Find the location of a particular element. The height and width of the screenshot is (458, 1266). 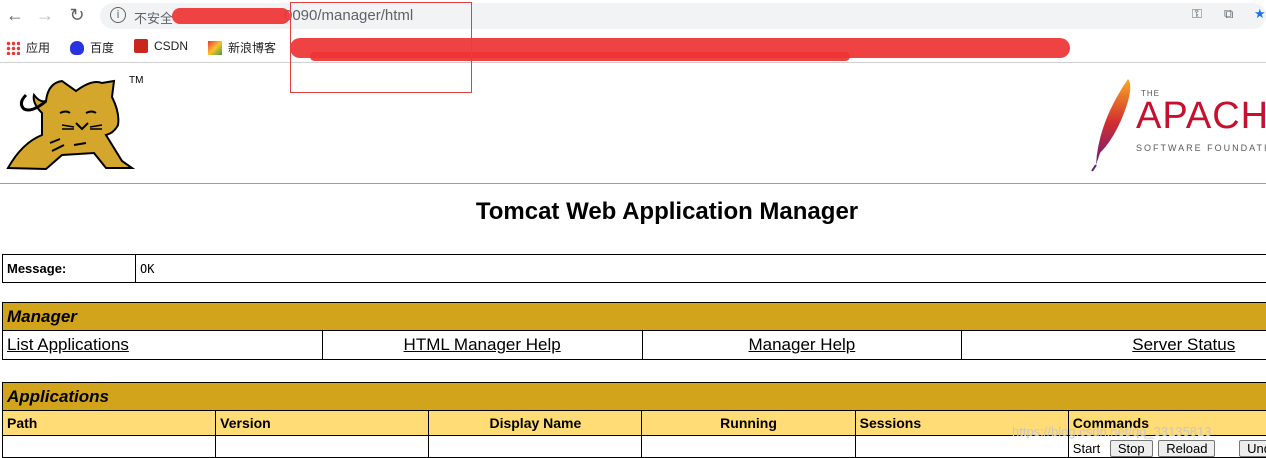

redaction-mark is located at coordinates (231, 16).